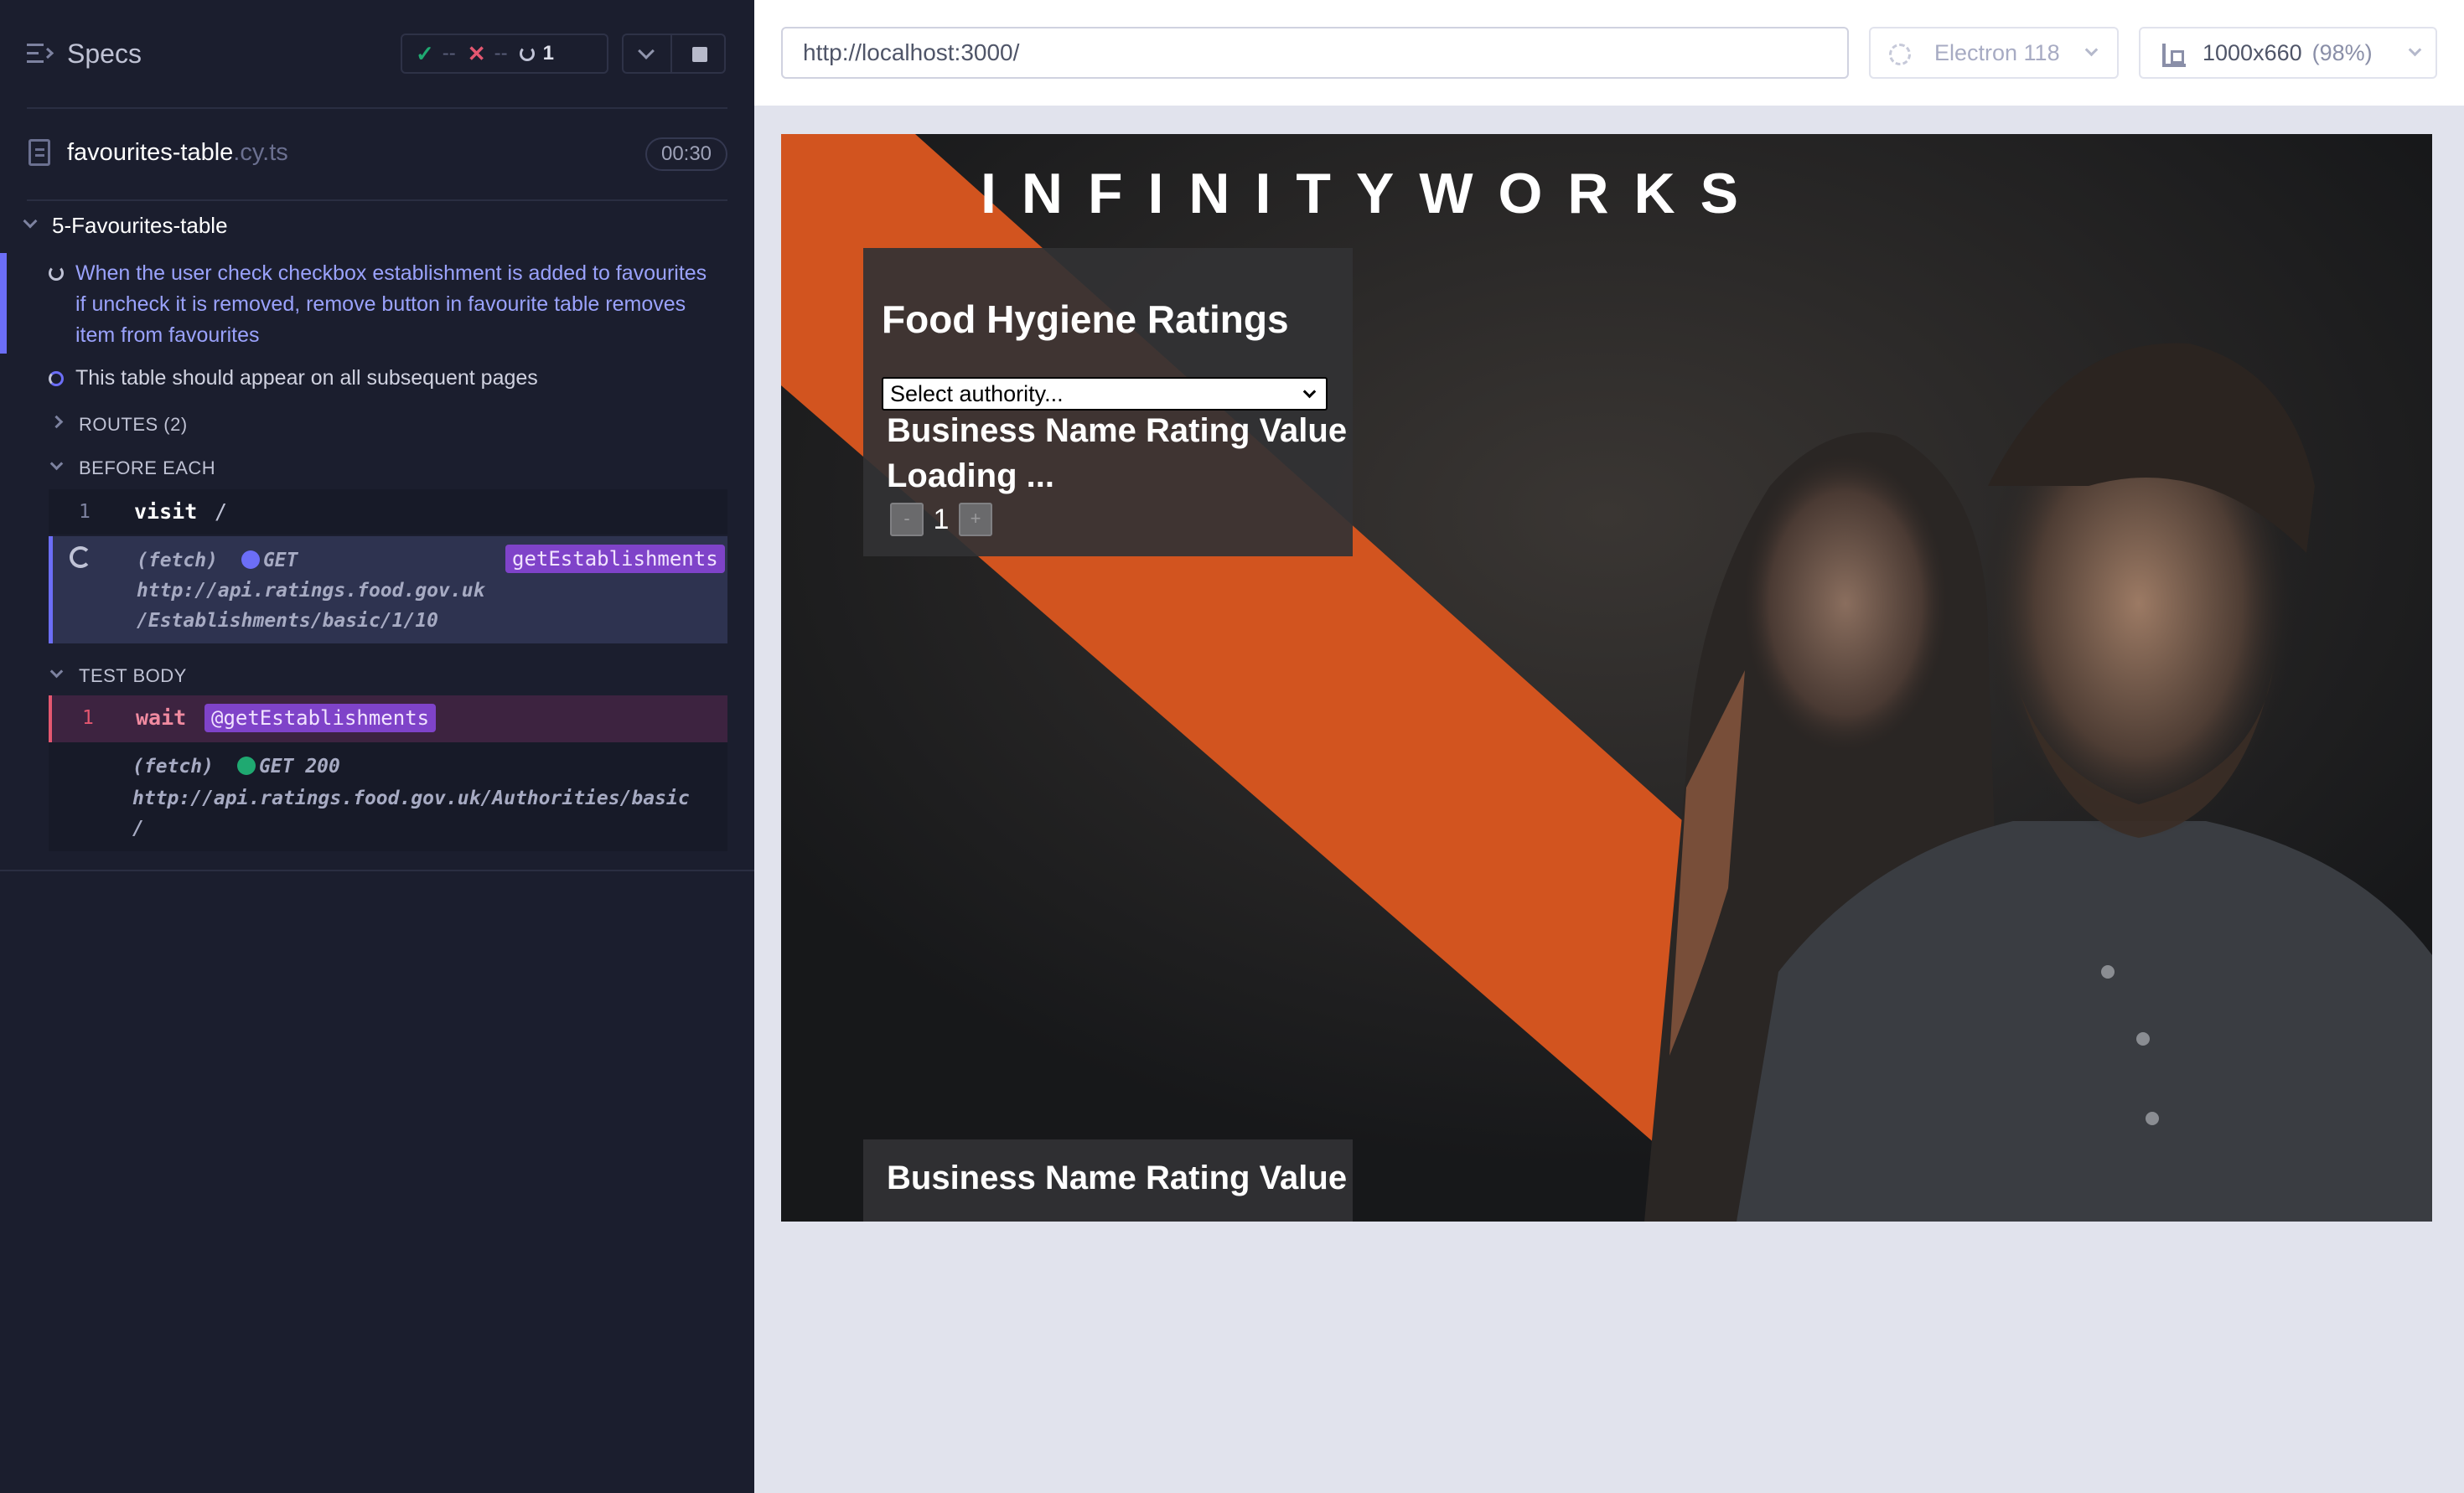 The image size is (2464, 1493). What do you see at coordinates (377, 53) in the screenshot?
I see `reporter-header: Specs ✓ -- ✕ -- 1` at bounding box center [377, 53].